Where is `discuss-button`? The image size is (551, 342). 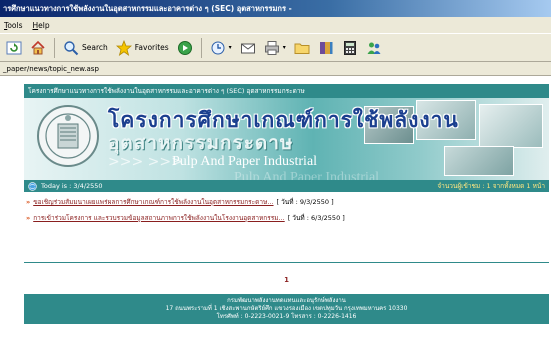
discuss-button is located at coordinates (350, 48).